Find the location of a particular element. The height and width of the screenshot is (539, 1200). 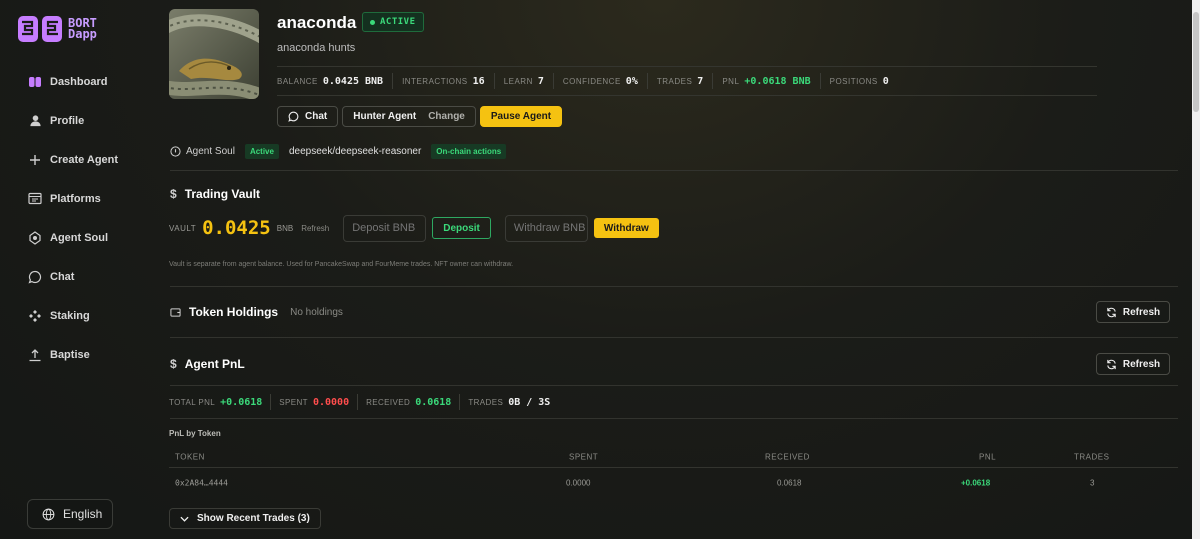

sidebar-item-agent-soul: Agent Soul is located at coordinates (75, 237).